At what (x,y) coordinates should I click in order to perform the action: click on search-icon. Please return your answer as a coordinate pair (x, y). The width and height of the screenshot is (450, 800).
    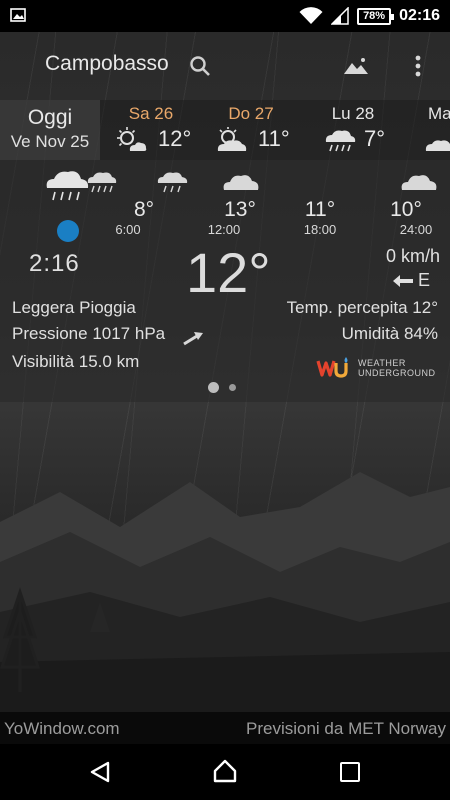
    Looking at the image, I should click on (200, 66).